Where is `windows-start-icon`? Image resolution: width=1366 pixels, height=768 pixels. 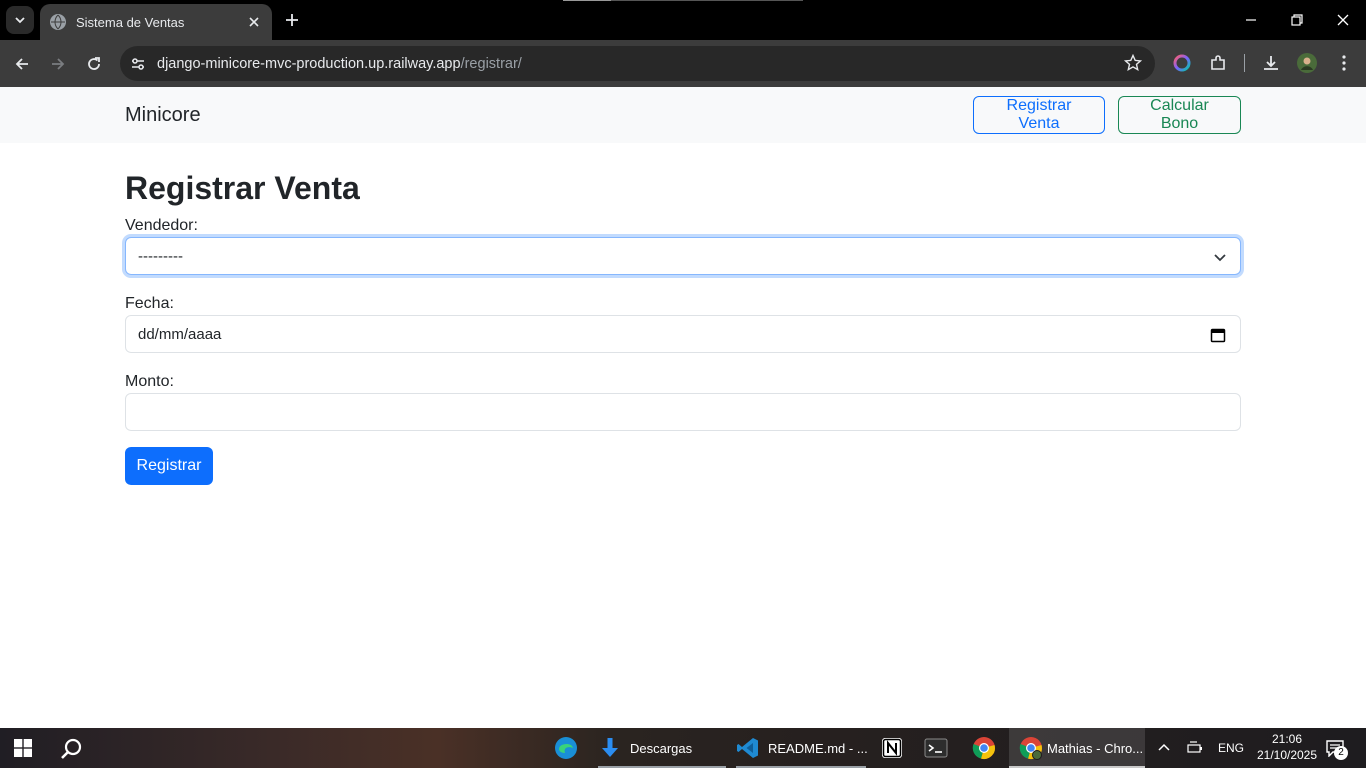
windows-start-icon is located at coordinates (23, 748).